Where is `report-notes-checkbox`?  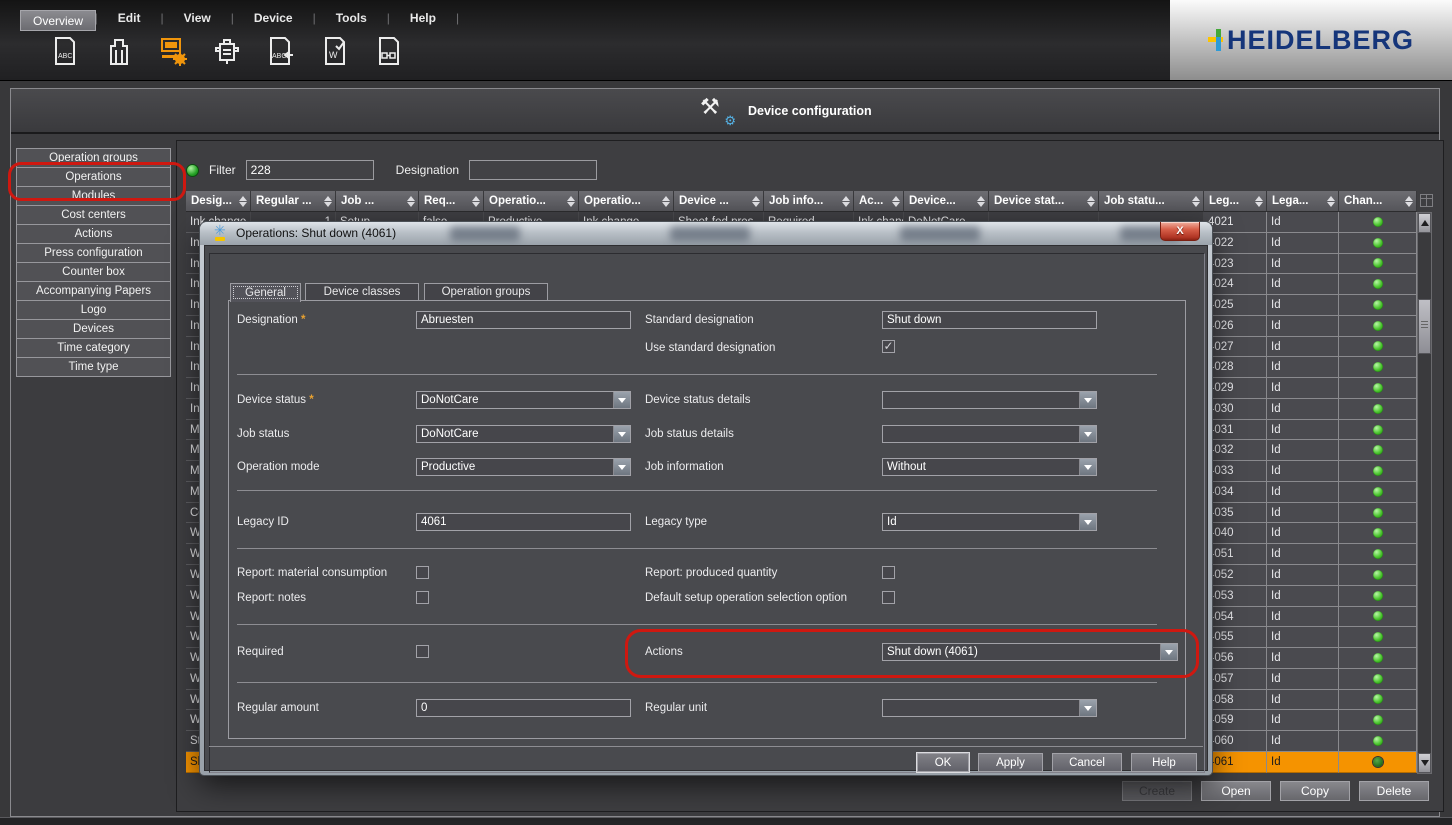 report-notes-checkbox is located at coordinates (422, 597).